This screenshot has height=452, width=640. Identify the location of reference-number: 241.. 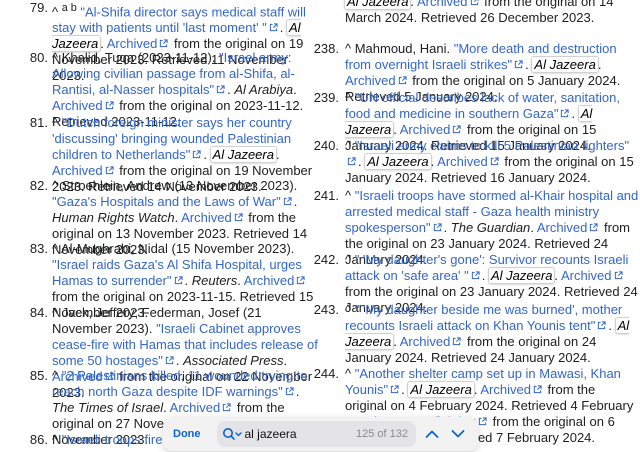
(326, 195).